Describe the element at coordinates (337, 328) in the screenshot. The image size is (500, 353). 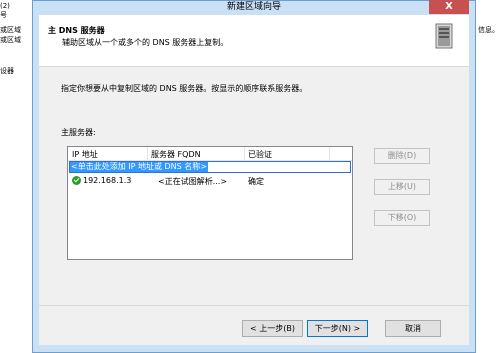
I see `next-button: 下一步(N) >` at that location.